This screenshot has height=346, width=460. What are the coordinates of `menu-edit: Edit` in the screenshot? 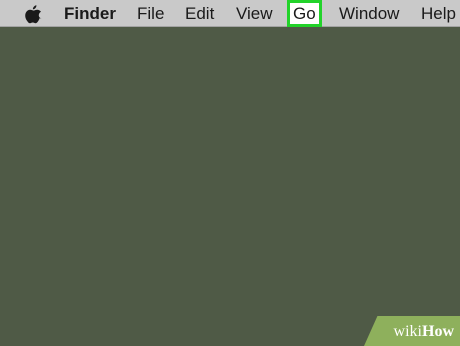 It's located at (199, 13).